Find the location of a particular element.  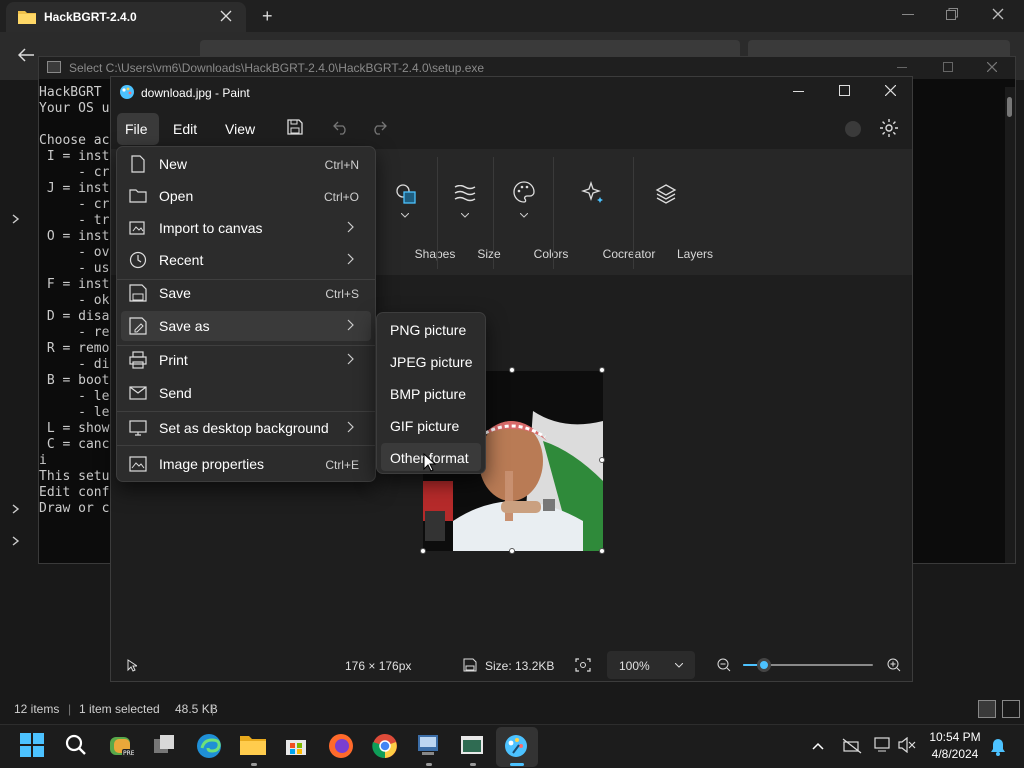

paint-app-icon is located at coordinates (127, 92).